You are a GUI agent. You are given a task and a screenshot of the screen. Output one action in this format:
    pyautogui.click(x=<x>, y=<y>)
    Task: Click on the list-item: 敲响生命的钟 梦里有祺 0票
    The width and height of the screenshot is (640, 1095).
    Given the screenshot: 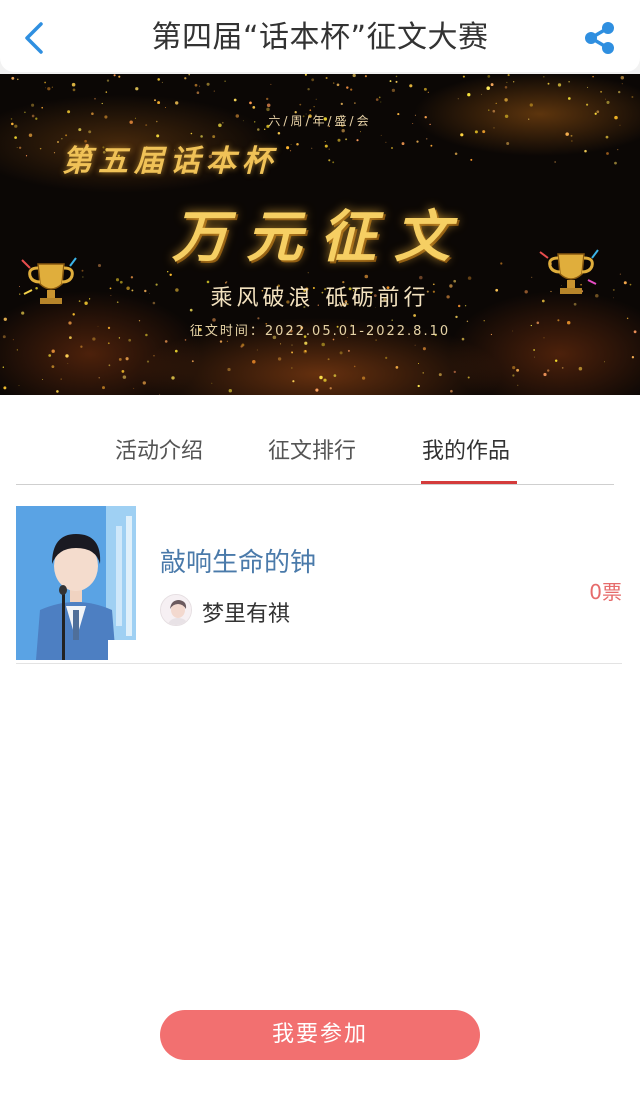 What is the action you would take?
    pyautogui.click(x=319, y=585)
    